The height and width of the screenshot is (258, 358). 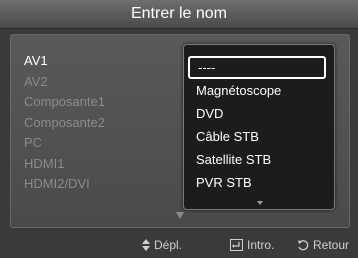 I want to click on input-item-av1: AV1, so click(x=64, y=61).